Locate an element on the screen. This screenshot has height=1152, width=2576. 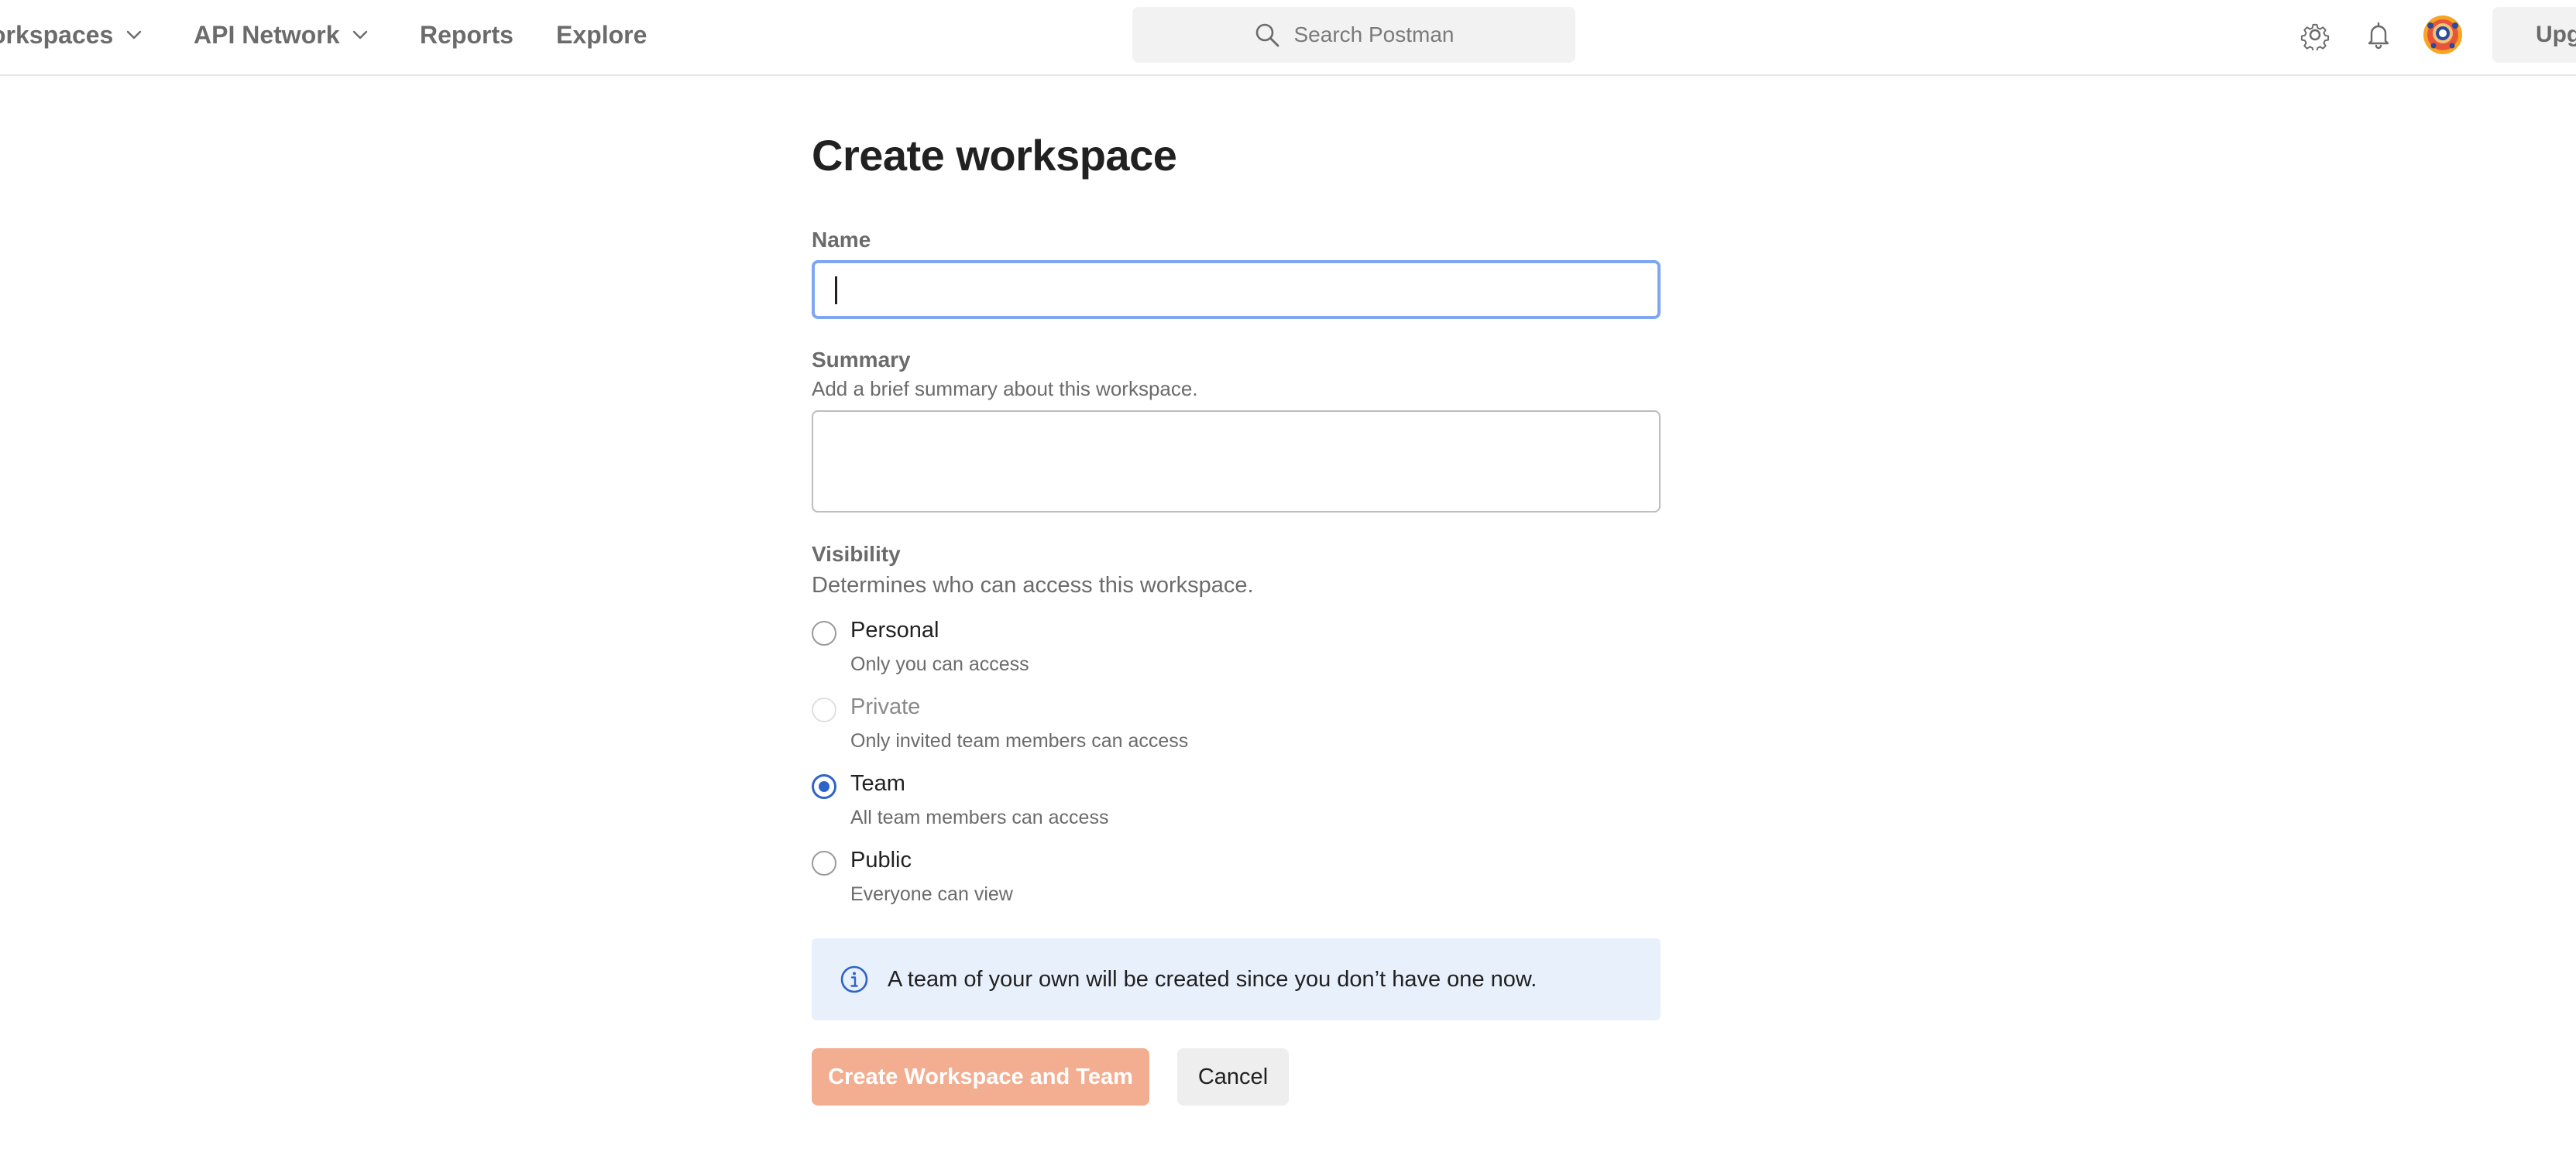
option-title: Personal is located at coordinates (894, 630).